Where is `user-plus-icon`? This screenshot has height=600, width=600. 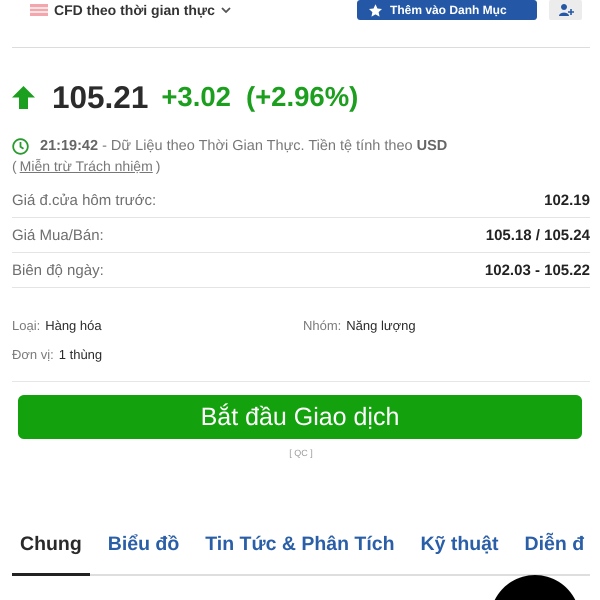
user-plus-icon is located at coordinates (566, 10).